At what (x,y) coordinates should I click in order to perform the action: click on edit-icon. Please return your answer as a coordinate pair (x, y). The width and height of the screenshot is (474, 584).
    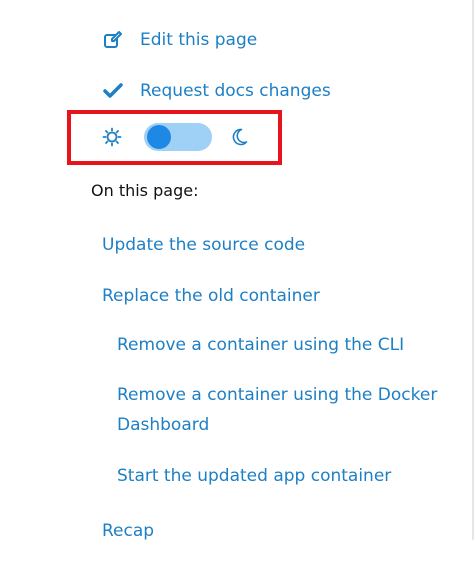
    Looking at the image, I should click on (113, 40).